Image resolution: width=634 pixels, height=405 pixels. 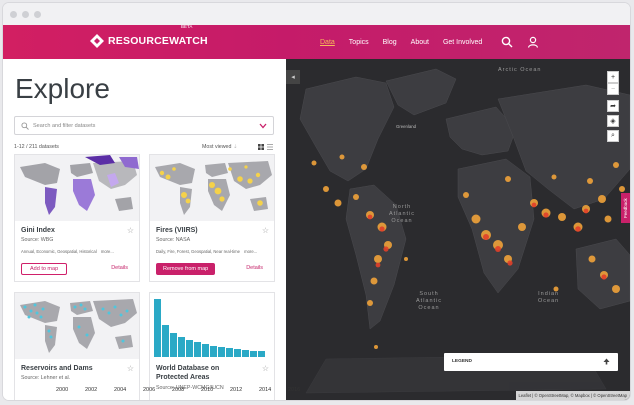 What do you see at coordinates (613, 121) in the screenshot?
I see `basemap-layers-icon: ◈` at bounding box center [613, 121].